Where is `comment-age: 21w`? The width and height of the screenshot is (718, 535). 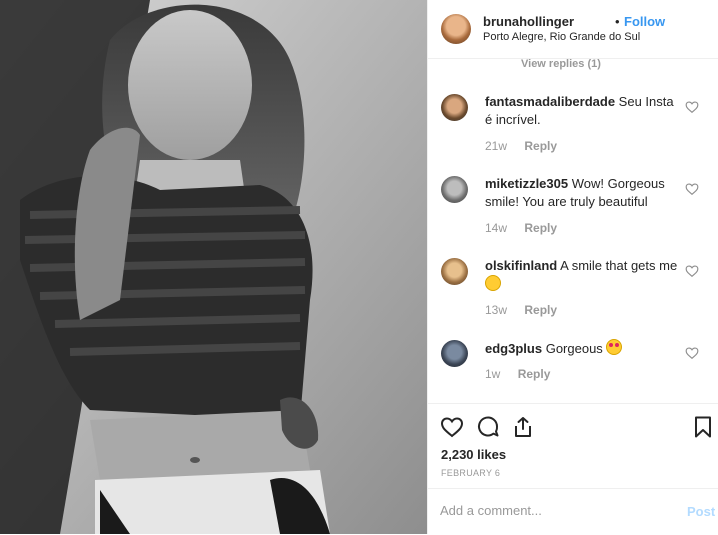
comment-age: 21w is located at coordinates (496, 146).